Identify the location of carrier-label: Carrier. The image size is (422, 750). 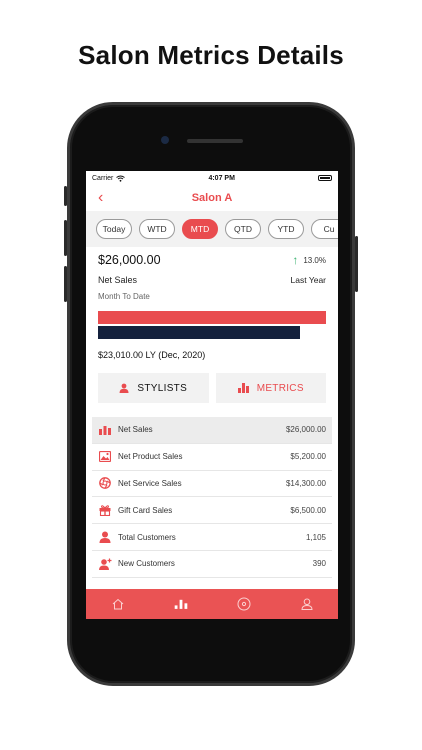
(103, 178).